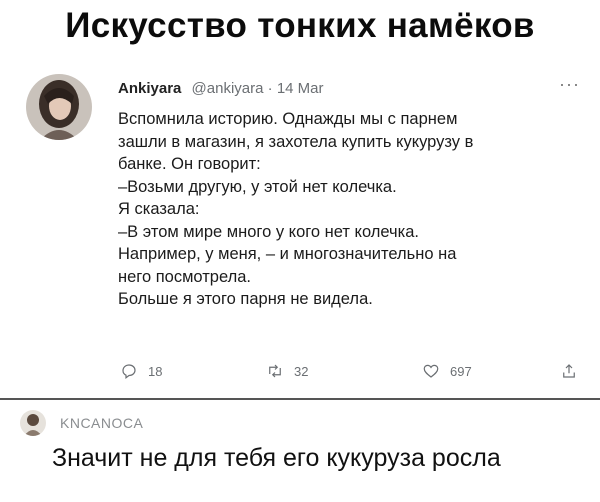 The width and height of the screenshot is (600, 502). I want to click on share-icon, so click(569, 371).